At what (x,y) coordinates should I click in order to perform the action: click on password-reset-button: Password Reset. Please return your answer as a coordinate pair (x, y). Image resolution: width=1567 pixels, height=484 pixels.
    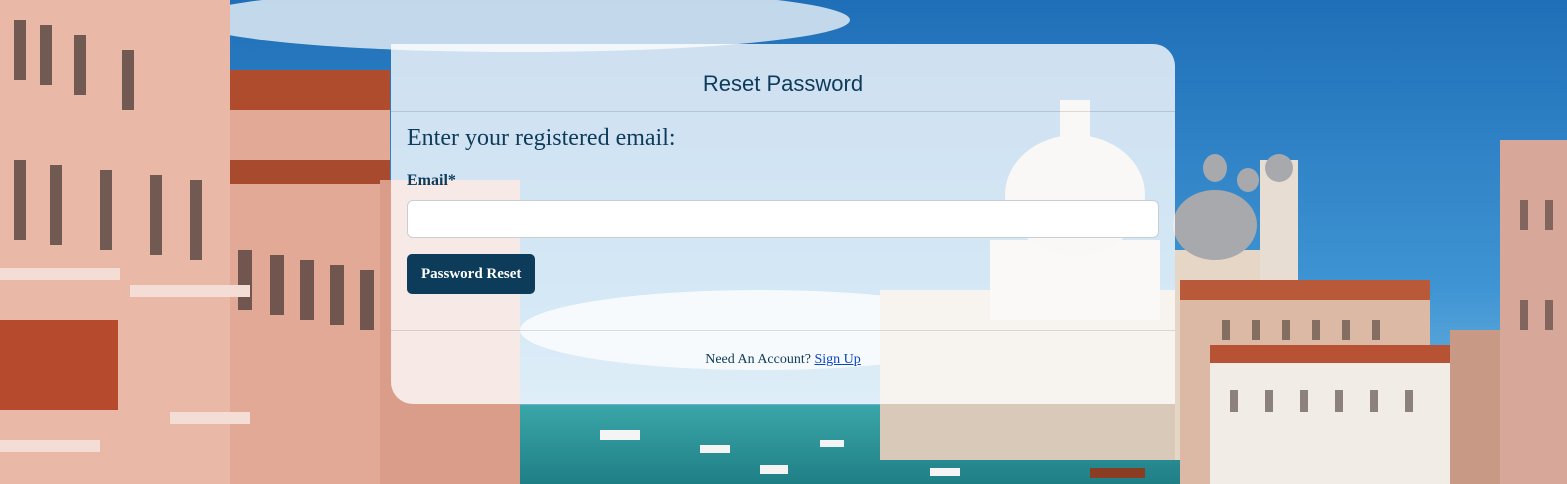
    Looking at the image, I should click on (471, 274).